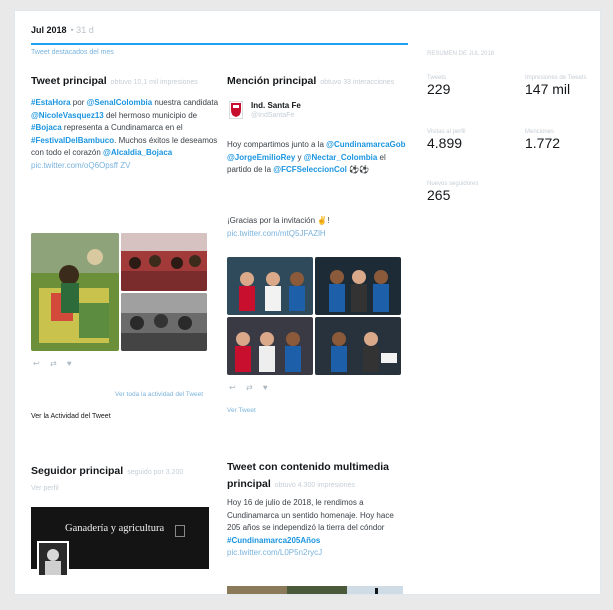 The height and width of the screenshot is (610, 613). What do you see at coordinates (365, 144) in the screenshot?
I see `tweet-link: @CundinamarcaGob` at bounding box center [365, 144].